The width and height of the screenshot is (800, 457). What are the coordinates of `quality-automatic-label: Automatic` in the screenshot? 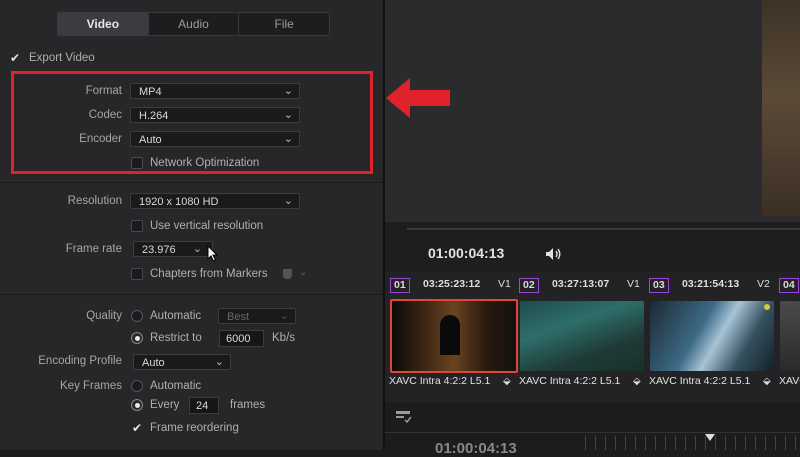 It's located at (176, 316).